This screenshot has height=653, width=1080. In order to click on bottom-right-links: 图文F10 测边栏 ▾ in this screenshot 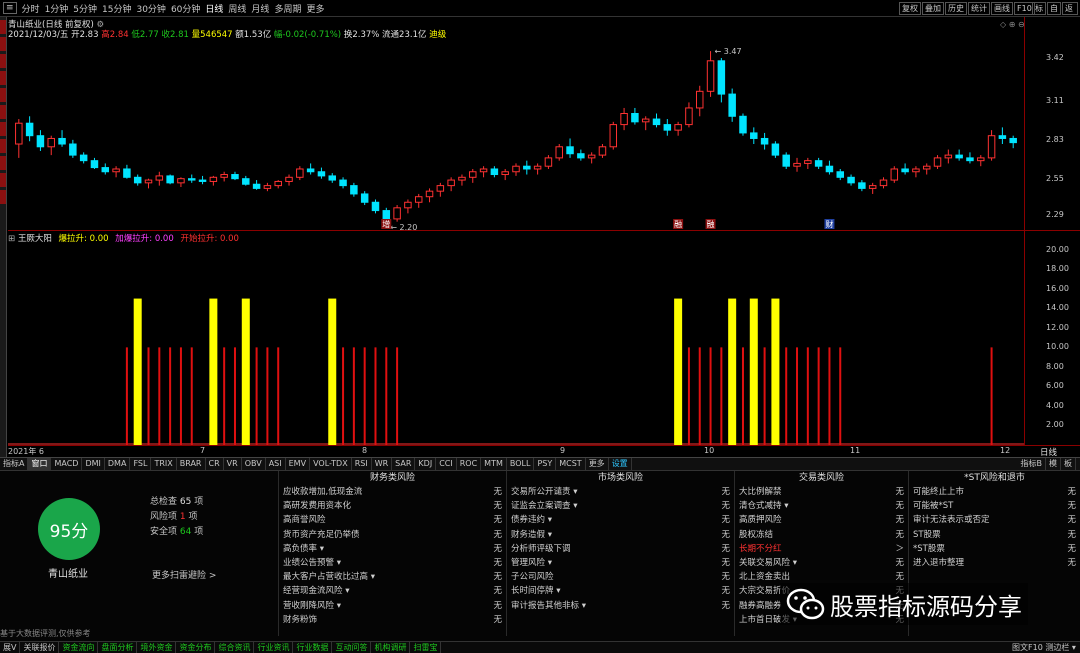, I will do `click(1044, 647)`.